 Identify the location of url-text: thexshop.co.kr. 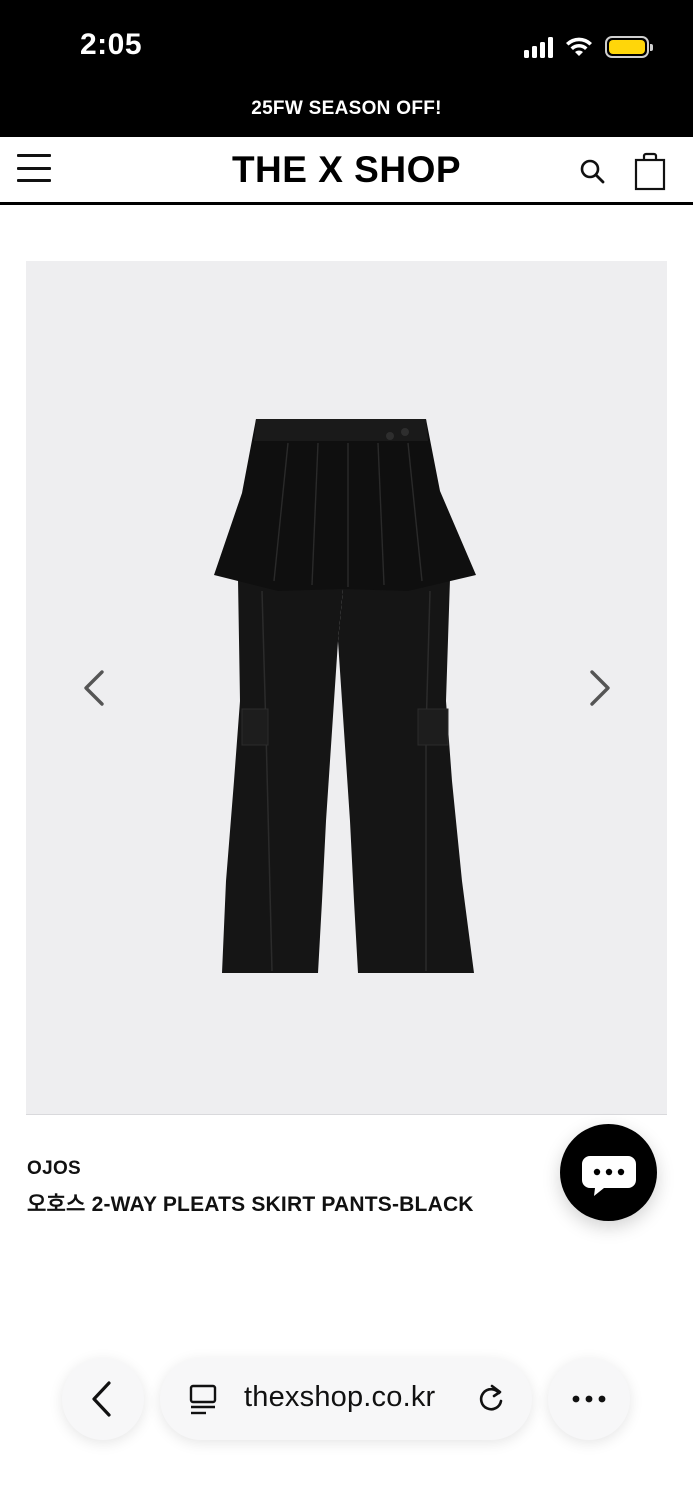
(340, 1397).